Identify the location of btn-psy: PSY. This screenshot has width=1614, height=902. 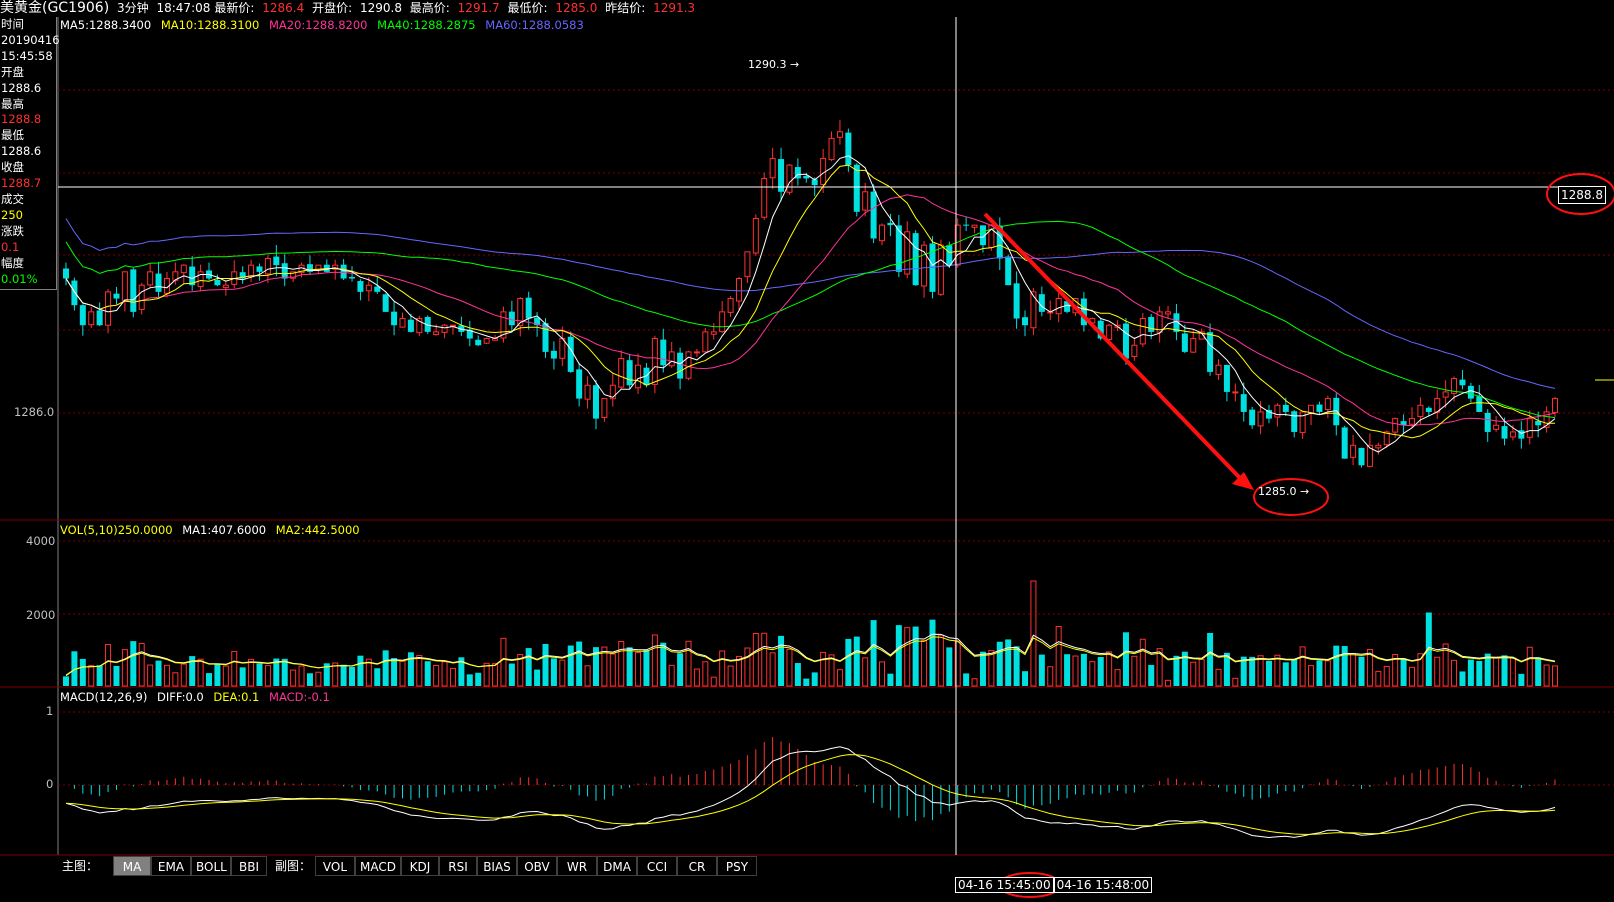
(737, 866).